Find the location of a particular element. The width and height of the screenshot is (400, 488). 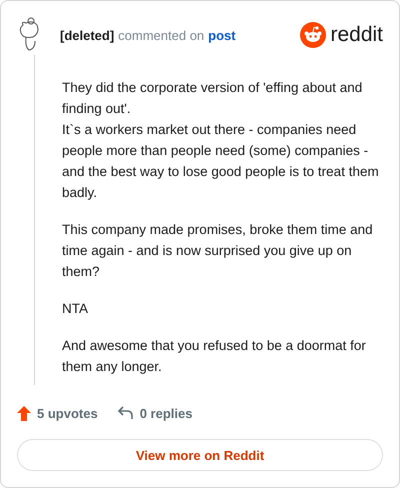

action-text: commented on is located at coordinates (161, 35).